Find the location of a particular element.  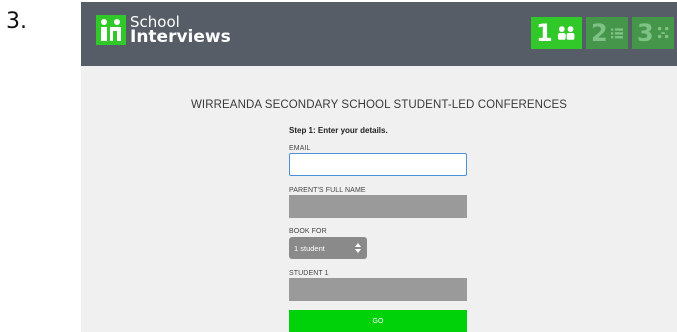

parent-name-label: PARENT'S FULL NAME is located at coordinates (327, 190).